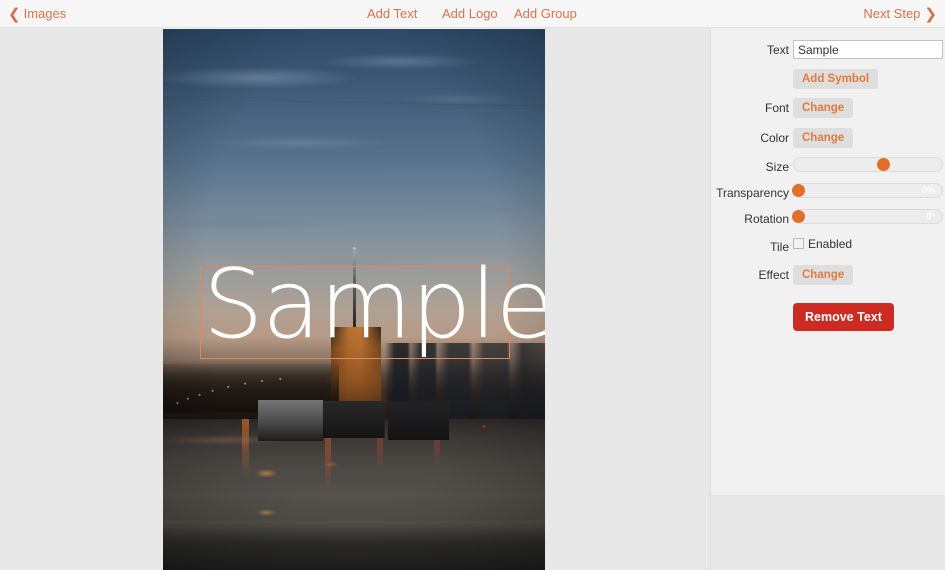 The image size is (945, 570). What do you see at coordinates (892, 13) in the screenshot?
I see `next-step-label: Next Step` at bounding box center [892, 13].